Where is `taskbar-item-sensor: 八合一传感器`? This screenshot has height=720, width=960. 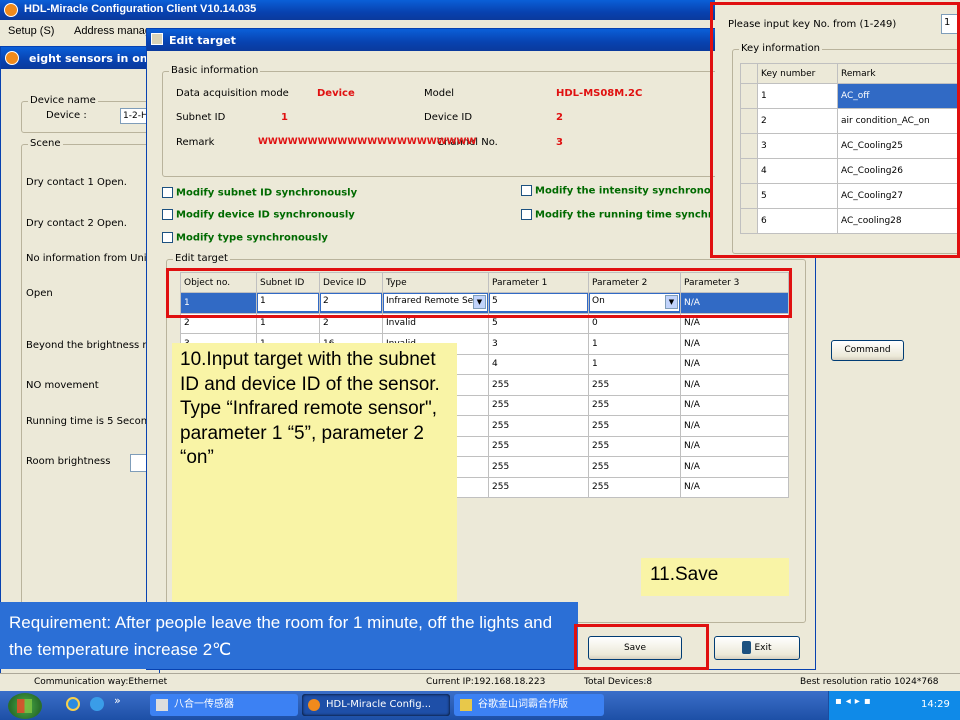
taskbar-item-sensor: 八合一传感器 is located at coordinates (224, 705).